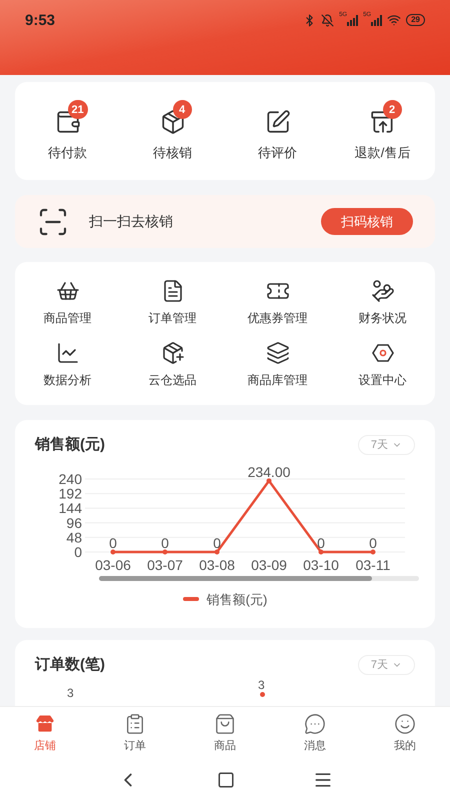  Describe the element at coordinates (315, 723) in the screenshot. I see `message-icon` at that location.